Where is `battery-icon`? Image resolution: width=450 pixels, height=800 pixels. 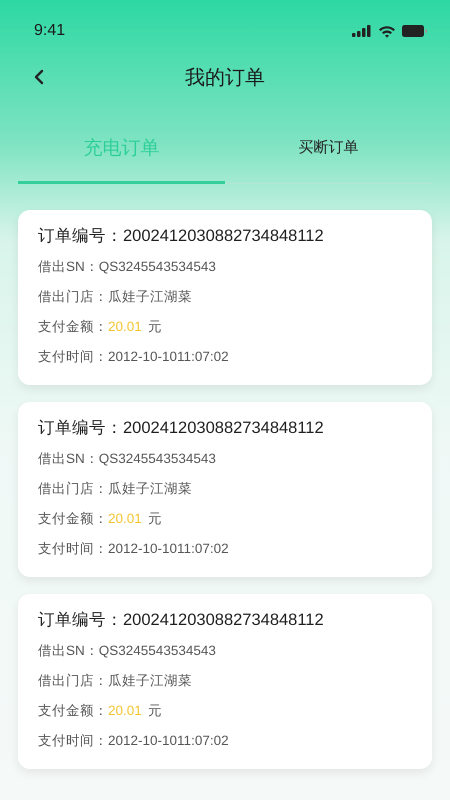
battery-icon is located at coordinates (415, 31).